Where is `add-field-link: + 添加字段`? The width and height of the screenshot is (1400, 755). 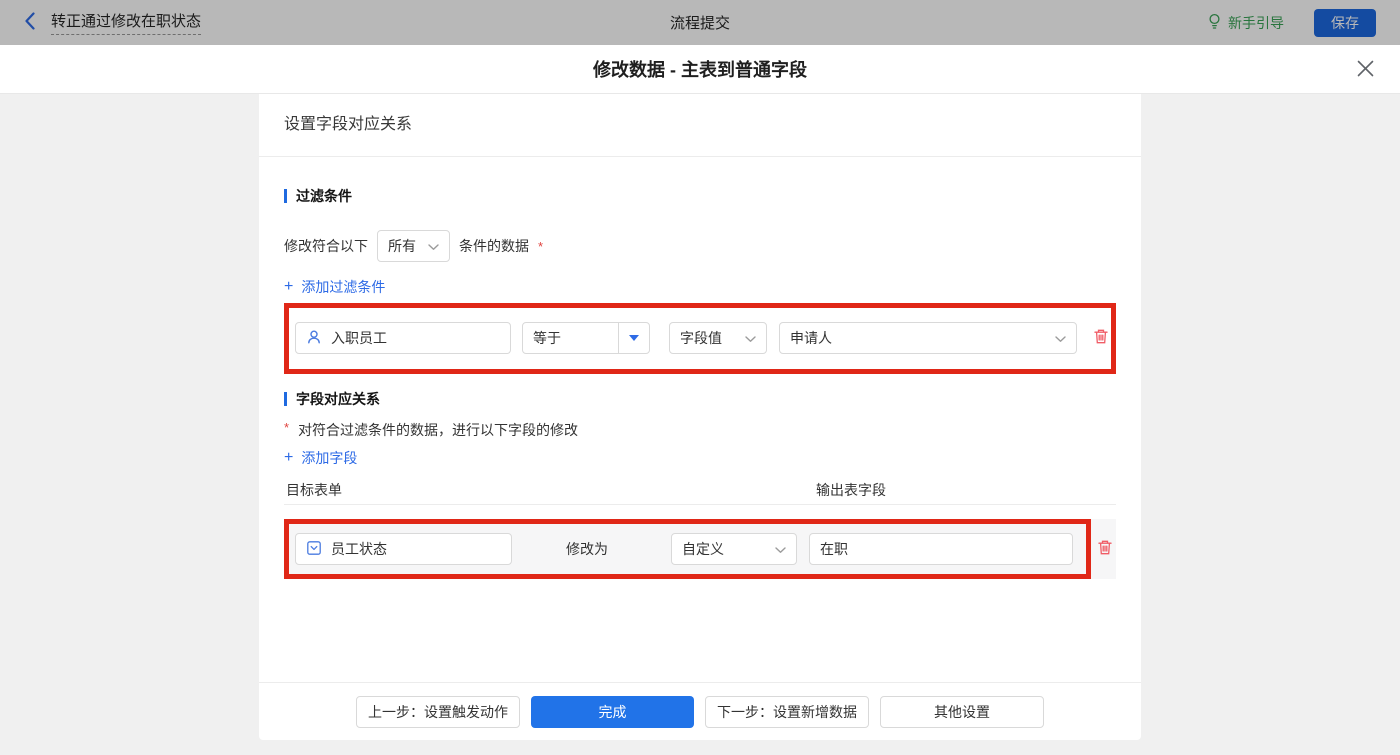
add-field-link: + 添加字段 is located at coordinates (320, 458).